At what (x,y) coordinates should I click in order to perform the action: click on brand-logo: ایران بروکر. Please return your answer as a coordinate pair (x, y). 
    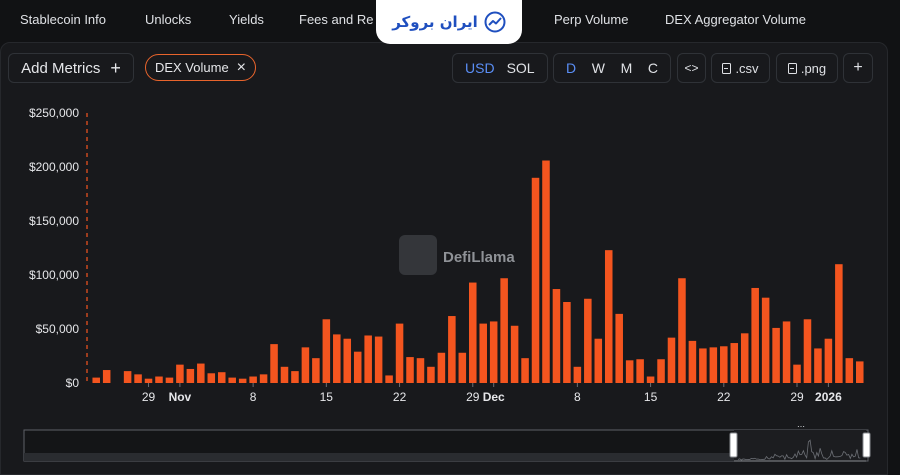
    Looking at the image, I should click on (449, 22).